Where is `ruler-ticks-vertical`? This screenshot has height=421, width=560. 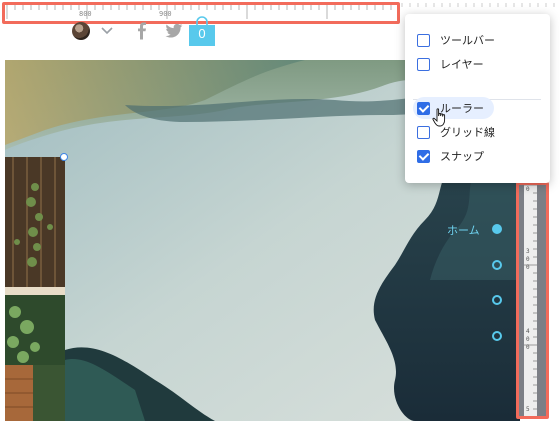 ruler-ticks-vertical is located at coordinates (530, 297).